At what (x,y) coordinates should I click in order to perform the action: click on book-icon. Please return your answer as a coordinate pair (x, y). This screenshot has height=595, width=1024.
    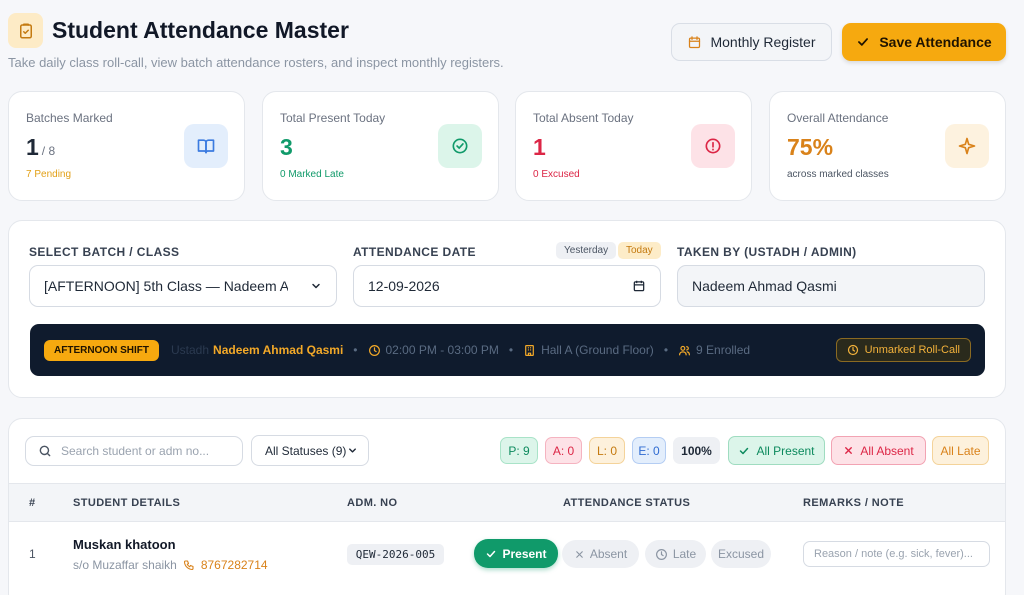
    Looking at the image, I should click on (206, 146).